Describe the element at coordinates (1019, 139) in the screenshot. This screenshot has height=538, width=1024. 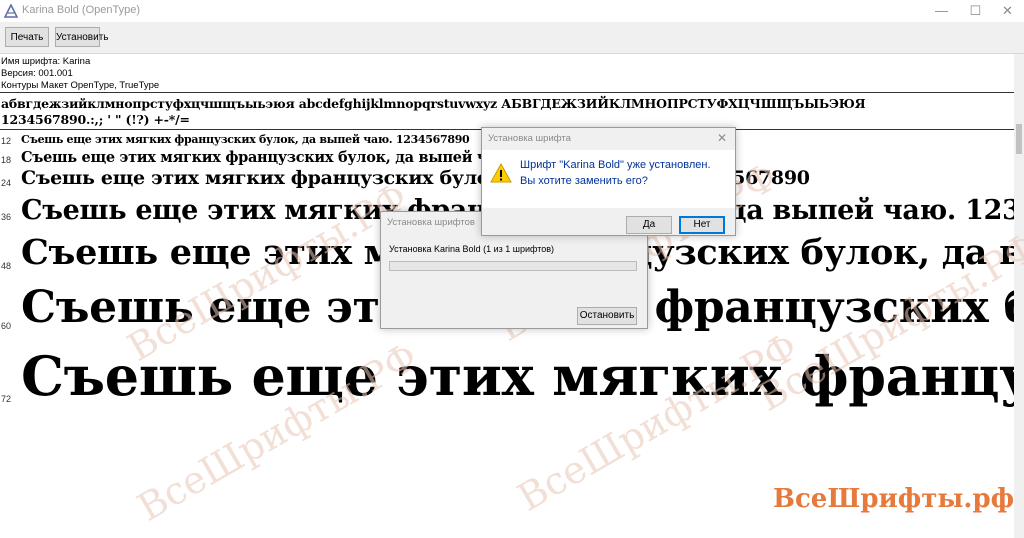
I see `scroll-thumb` at that location.